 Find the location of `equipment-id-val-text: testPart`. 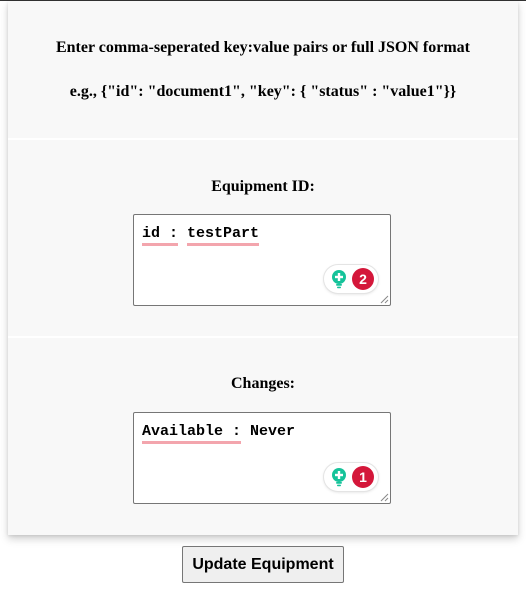

equipment-id-val-text: testPart is located at coordinates (223, 235).